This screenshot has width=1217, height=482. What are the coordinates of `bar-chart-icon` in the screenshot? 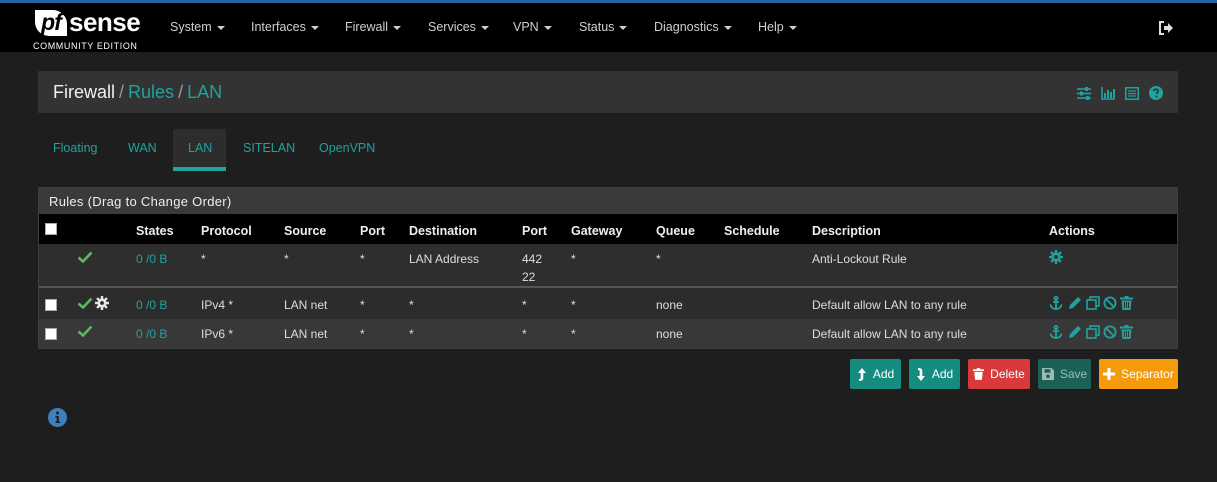 It's located at (1108, 93).